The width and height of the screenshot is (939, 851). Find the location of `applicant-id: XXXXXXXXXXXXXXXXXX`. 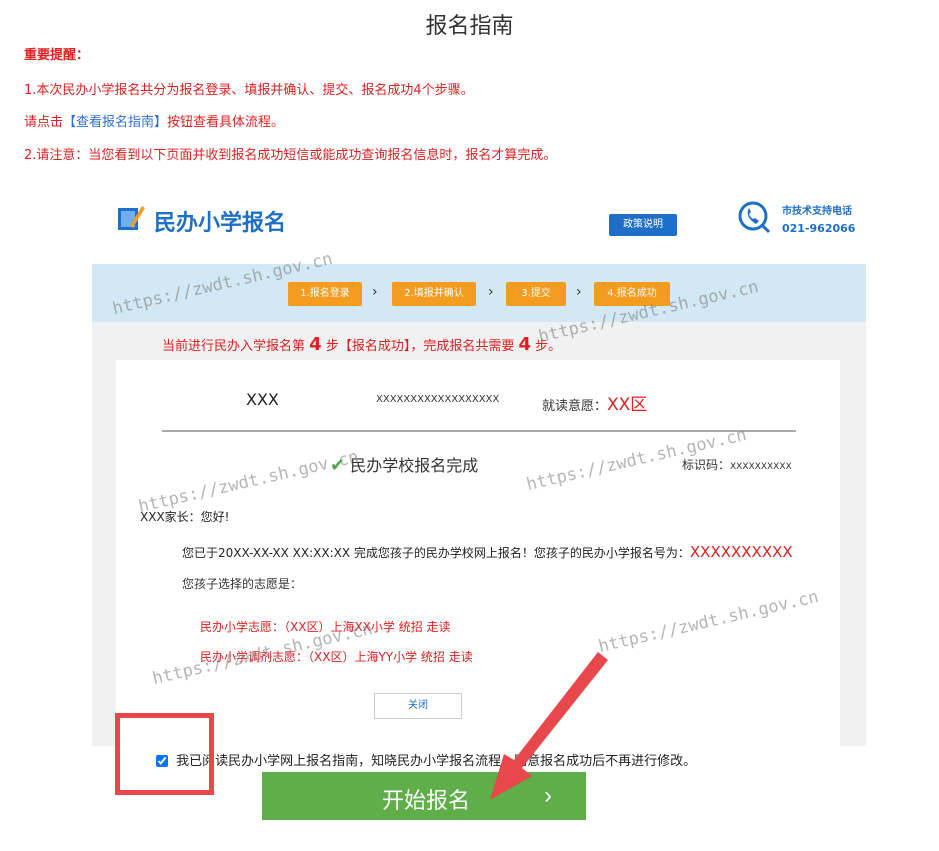

applicant-id: XXXXXXXXXXXXXXXXXX is located at coordinates (438, 399).